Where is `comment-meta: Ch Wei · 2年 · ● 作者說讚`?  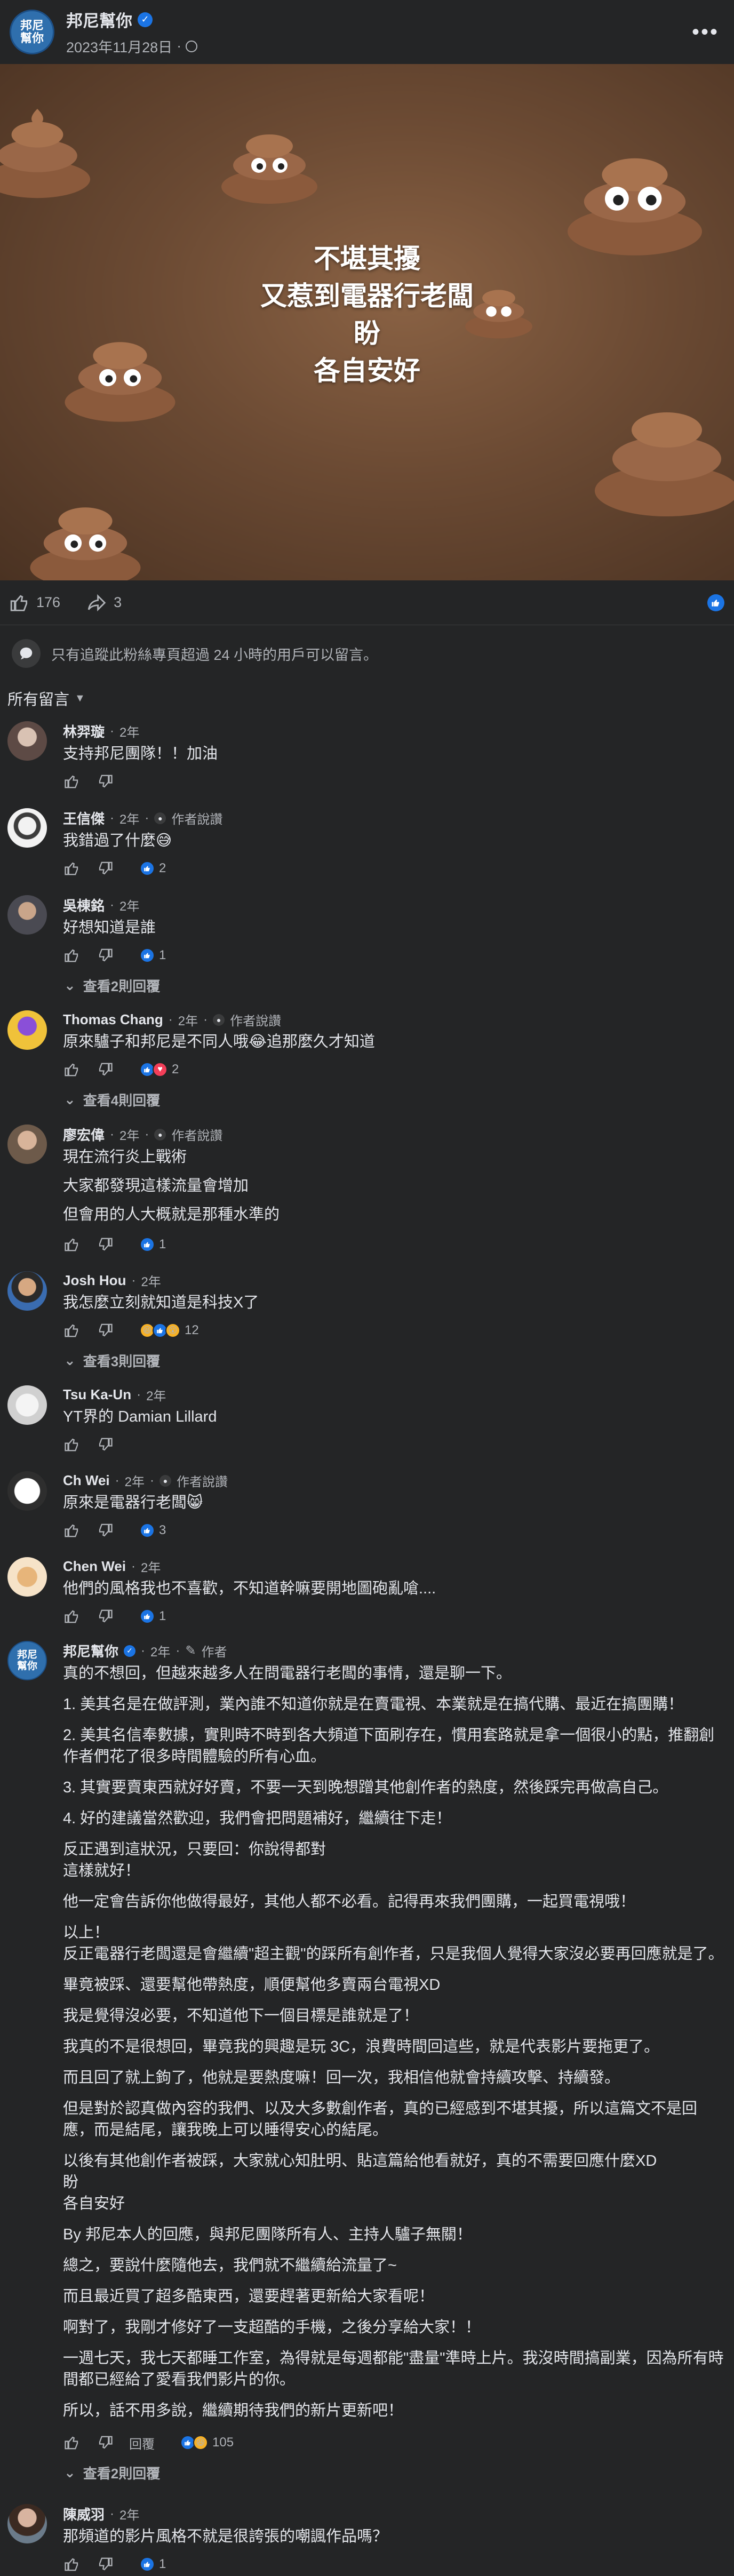 comment-meta: Ch Wei · 2年 · ● 作者說讚 is located at coordinates (395, 1480).